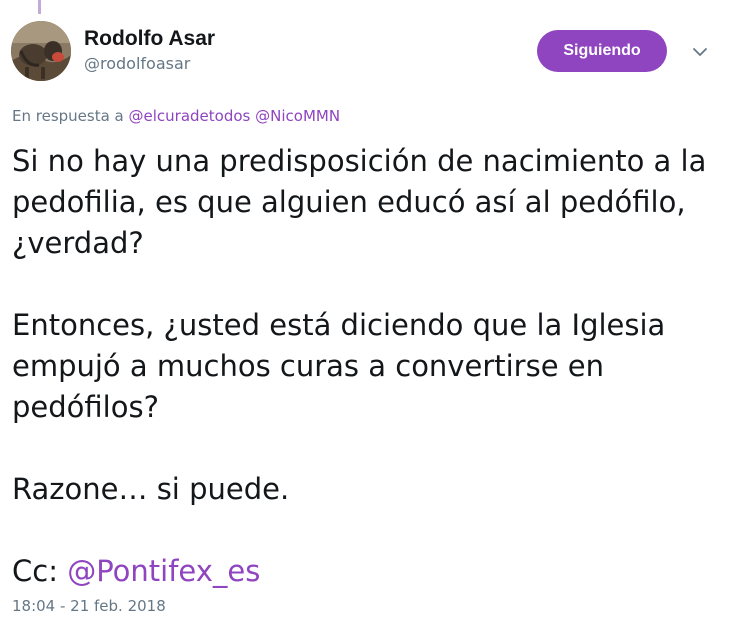  I want to click on tweet-cc-line: Cc: @Pontifex_es, so click(368, 571).